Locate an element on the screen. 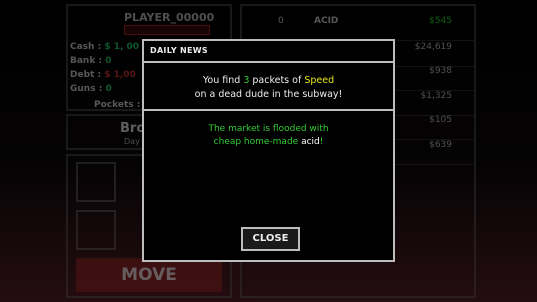 The height and width of the screenshot is (302, 537). news2-drug: acid is located at coordinates (310, 142).